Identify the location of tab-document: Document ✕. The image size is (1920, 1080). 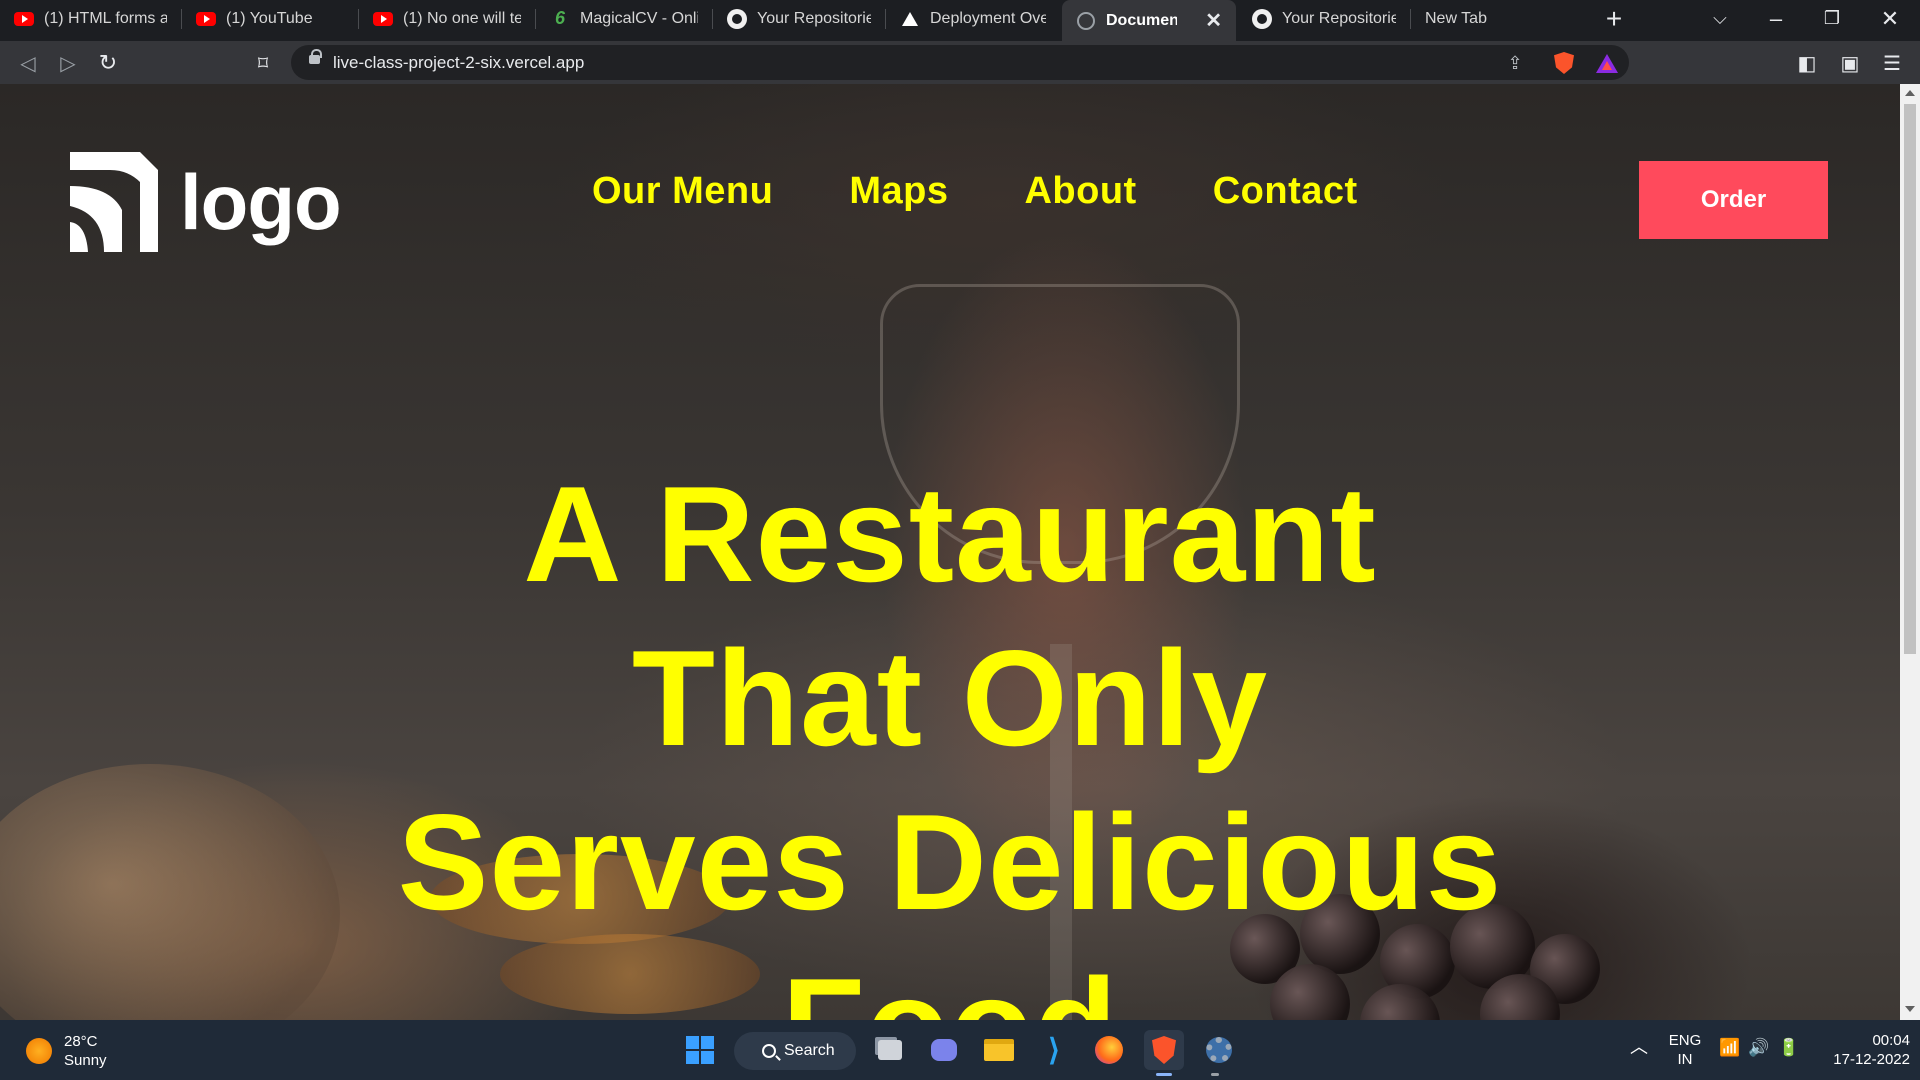
(1149, 20).